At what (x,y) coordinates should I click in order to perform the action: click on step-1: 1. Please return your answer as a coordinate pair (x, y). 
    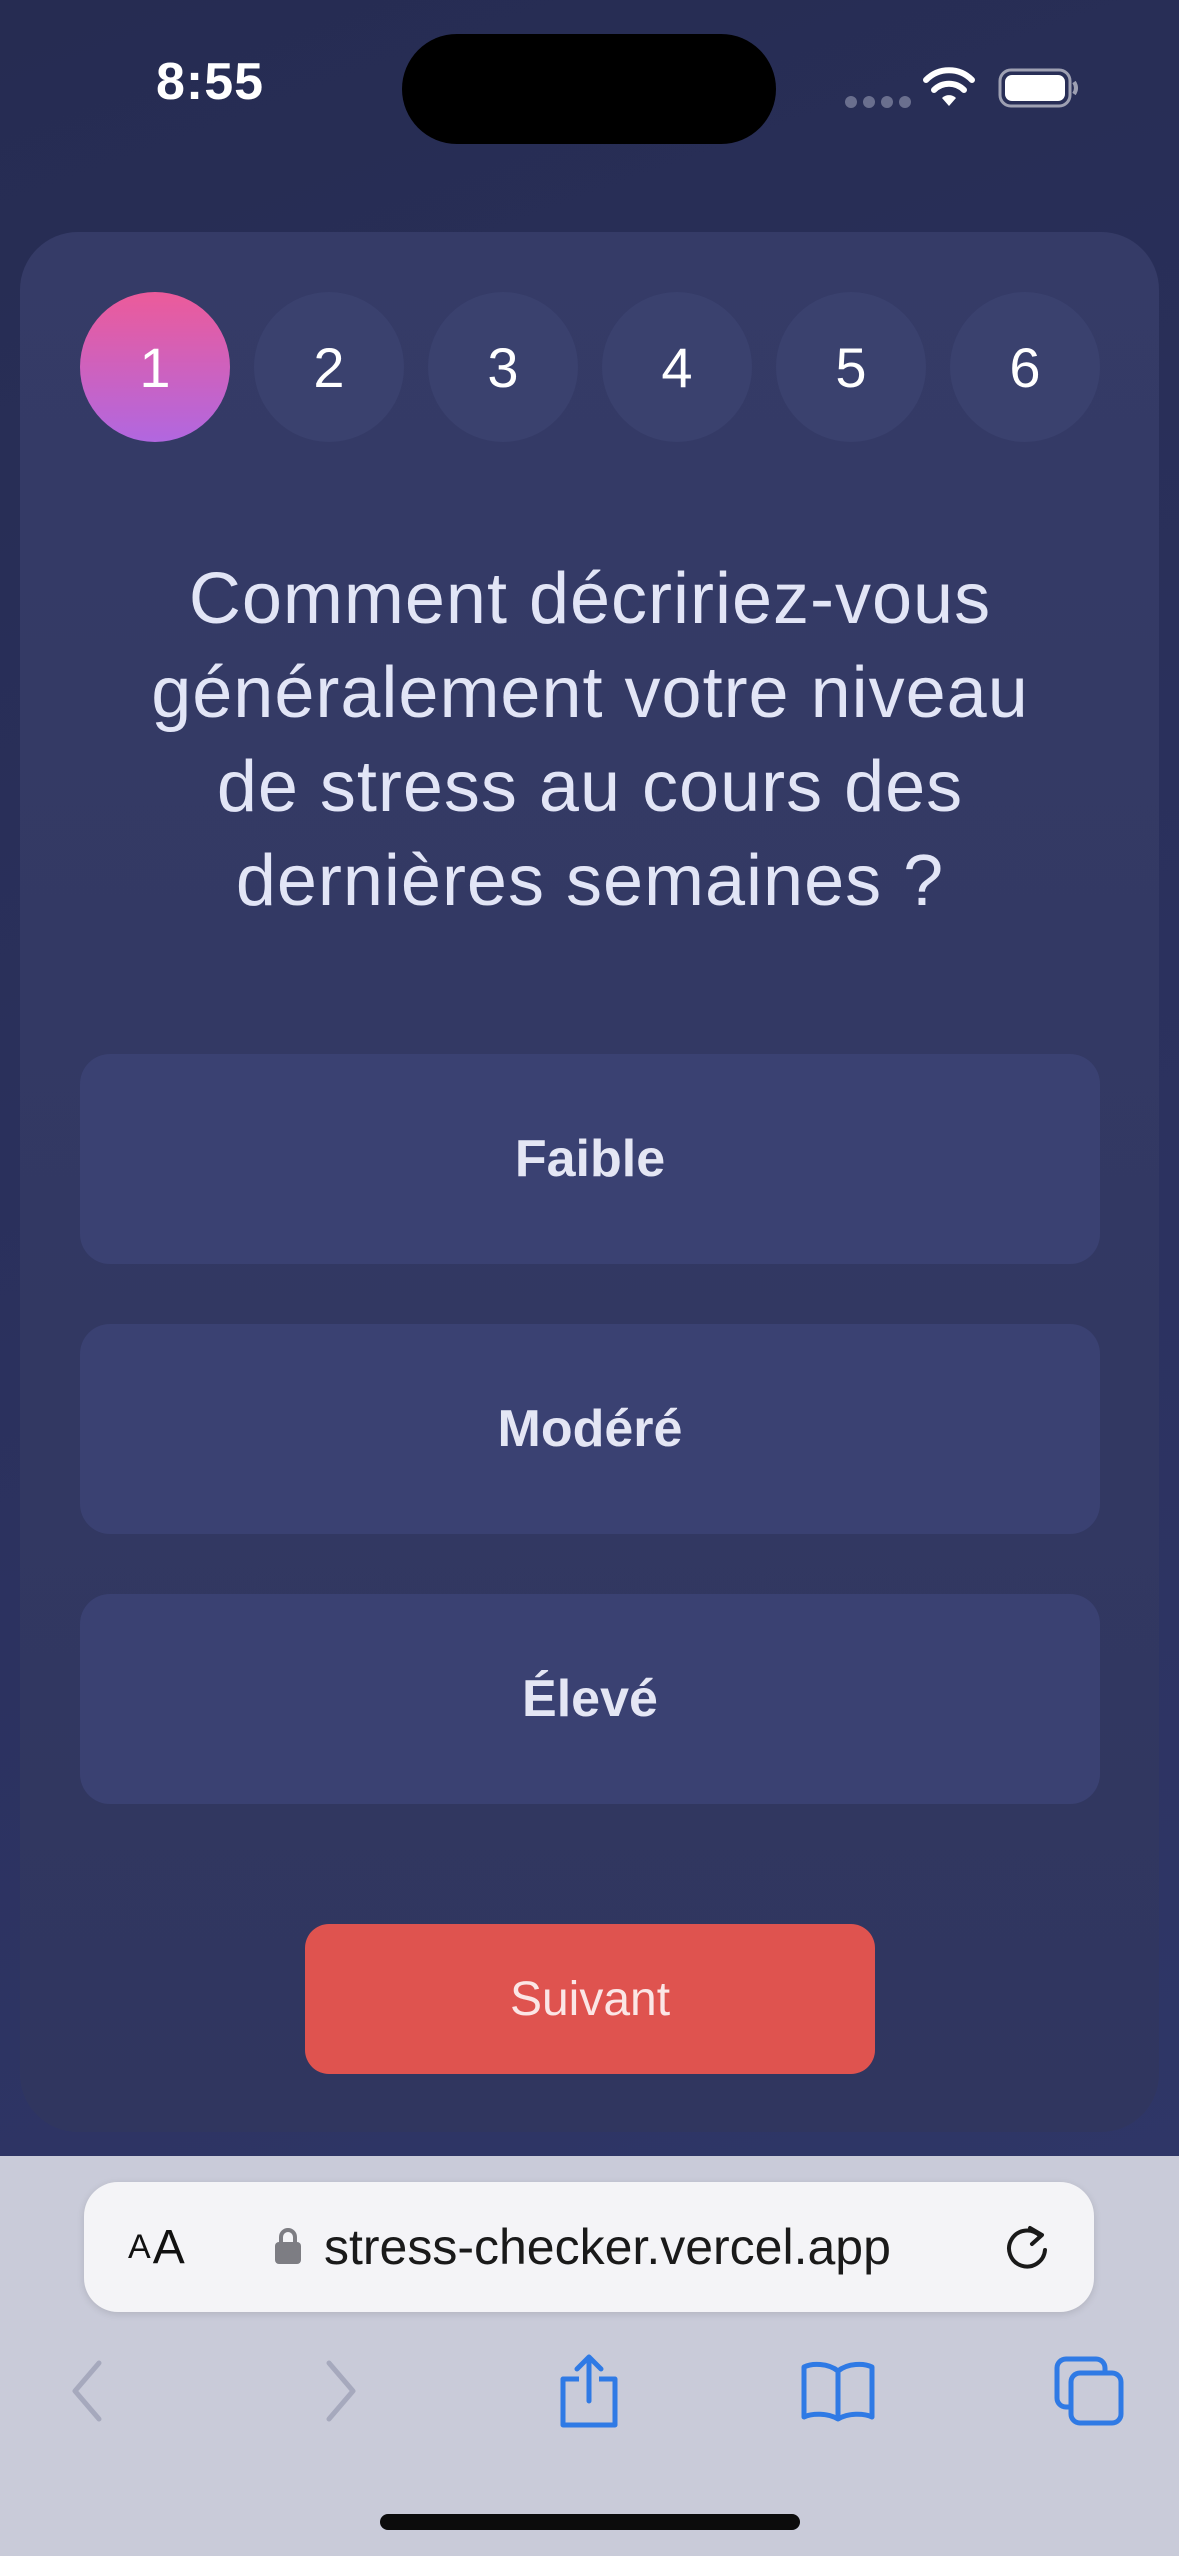
    Looking at the image, I should click on (155, 367).